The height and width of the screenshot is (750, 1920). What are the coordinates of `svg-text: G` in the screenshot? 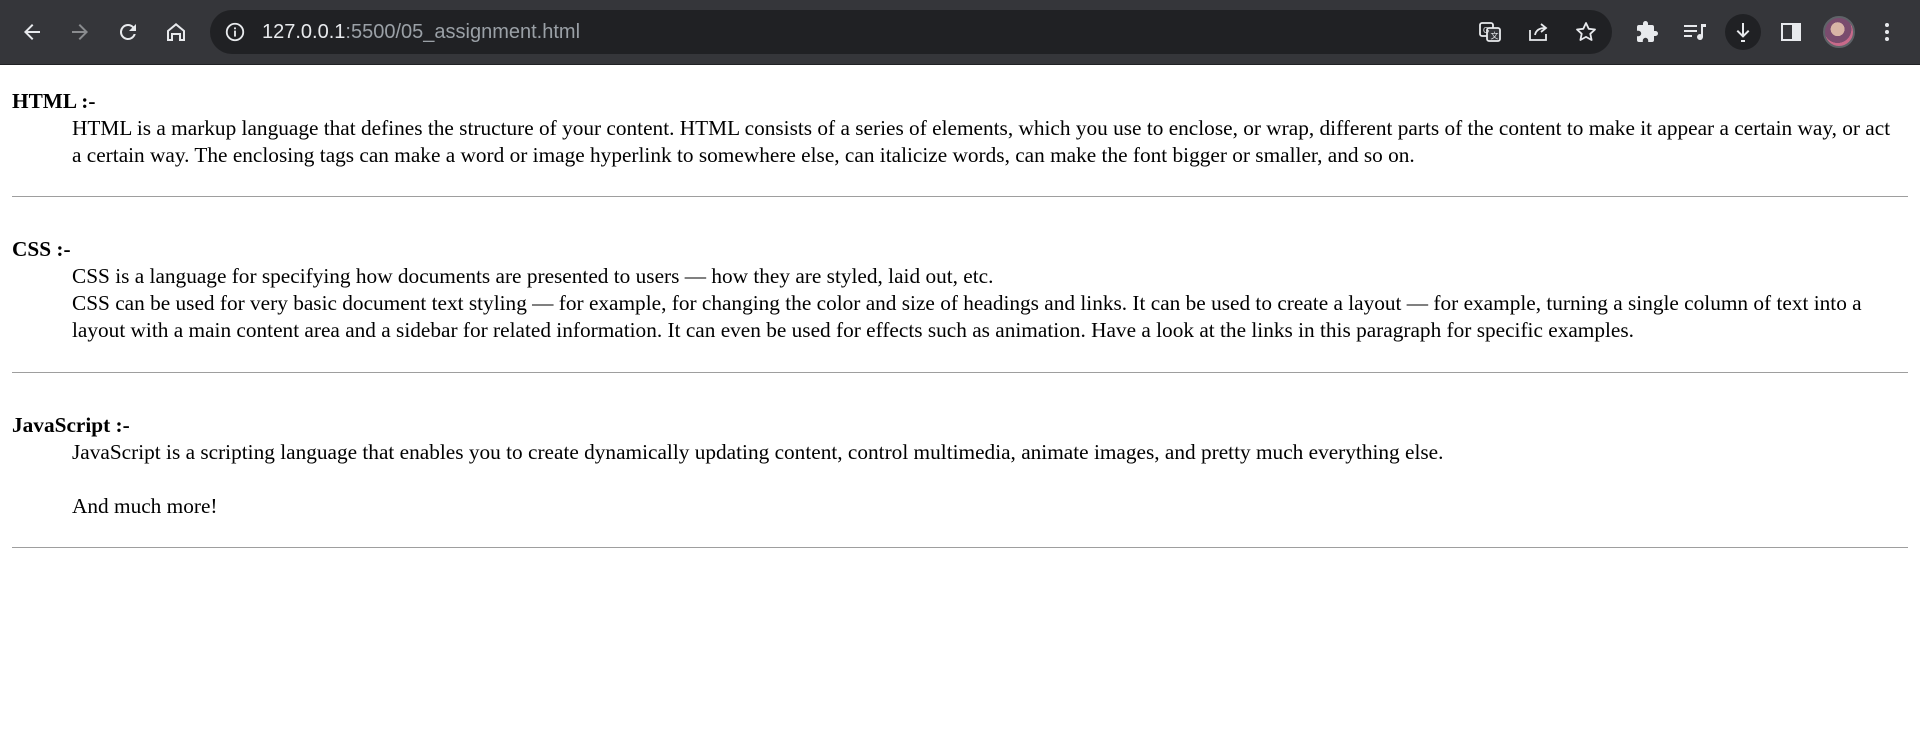 It's located at (1486, 30).